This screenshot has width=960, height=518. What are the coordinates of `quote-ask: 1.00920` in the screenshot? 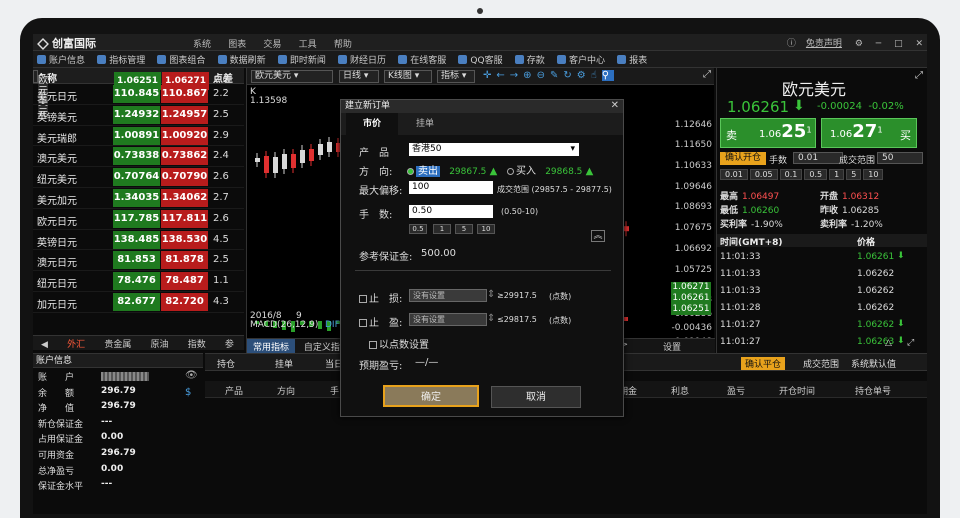 It's located at (184, 135).